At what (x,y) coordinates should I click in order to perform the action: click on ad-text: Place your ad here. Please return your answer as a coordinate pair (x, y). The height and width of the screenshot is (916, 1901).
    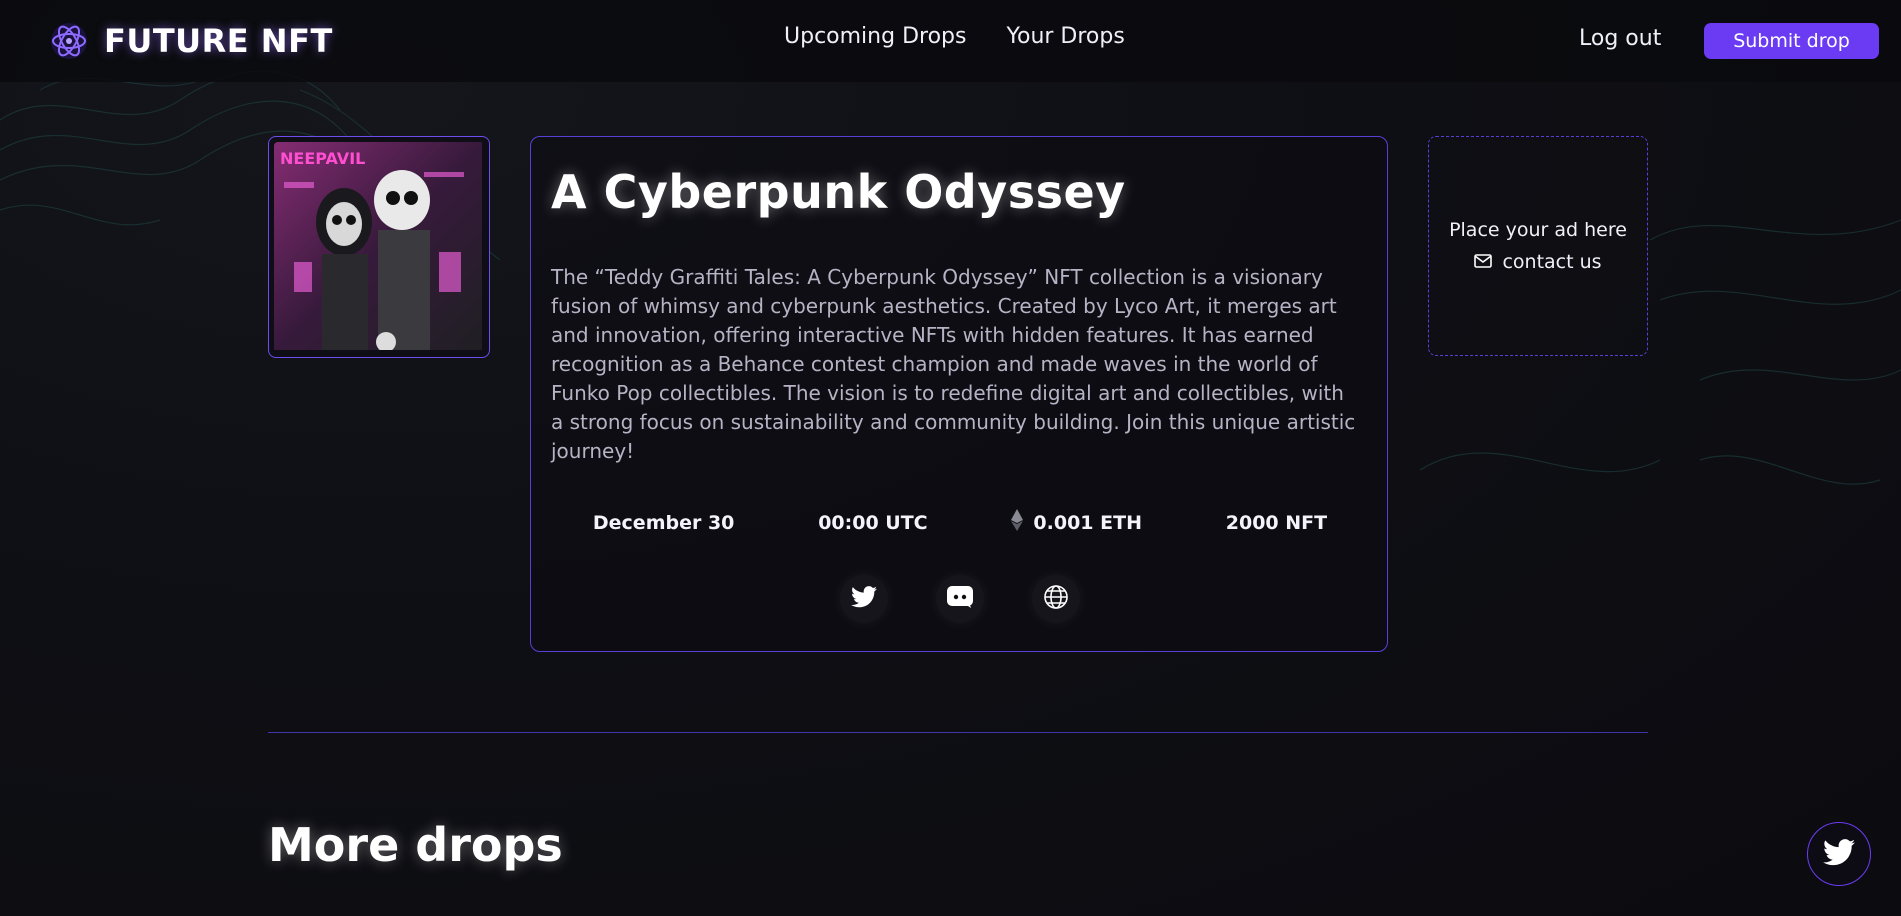
    Looking at the image, I should click on (1538, 230).